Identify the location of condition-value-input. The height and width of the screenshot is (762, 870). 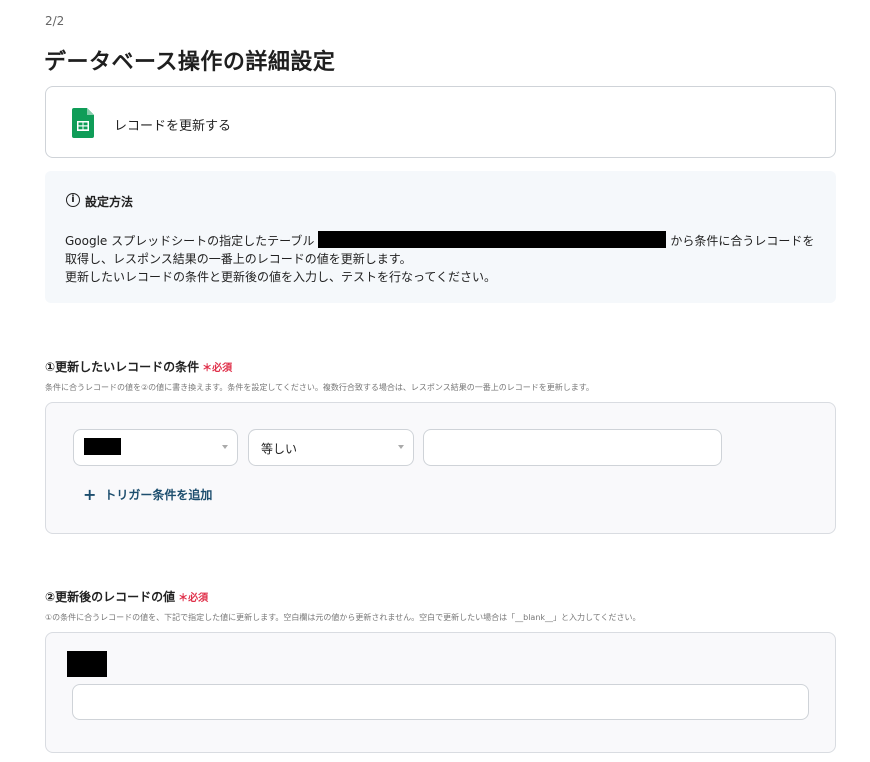
(572, 447).